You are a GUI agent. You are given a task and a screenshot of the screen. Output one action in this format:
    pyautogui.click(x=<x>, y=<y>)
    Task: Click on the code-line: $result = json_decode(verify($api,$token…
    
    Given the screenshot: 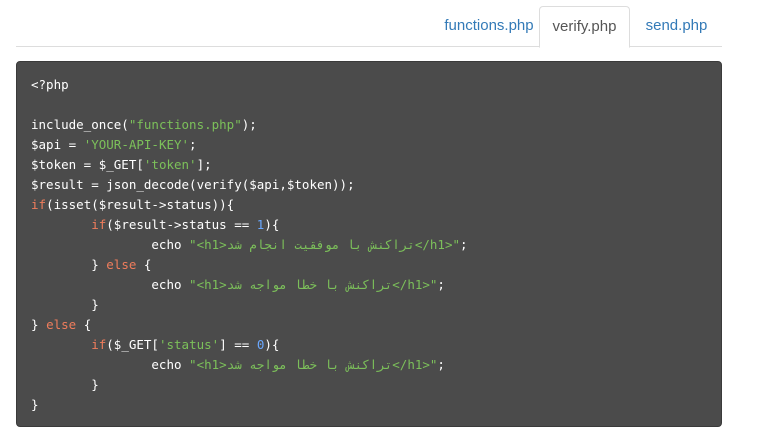 What is the action you would take?
    pyautogui.click(x=193, y=185)
    